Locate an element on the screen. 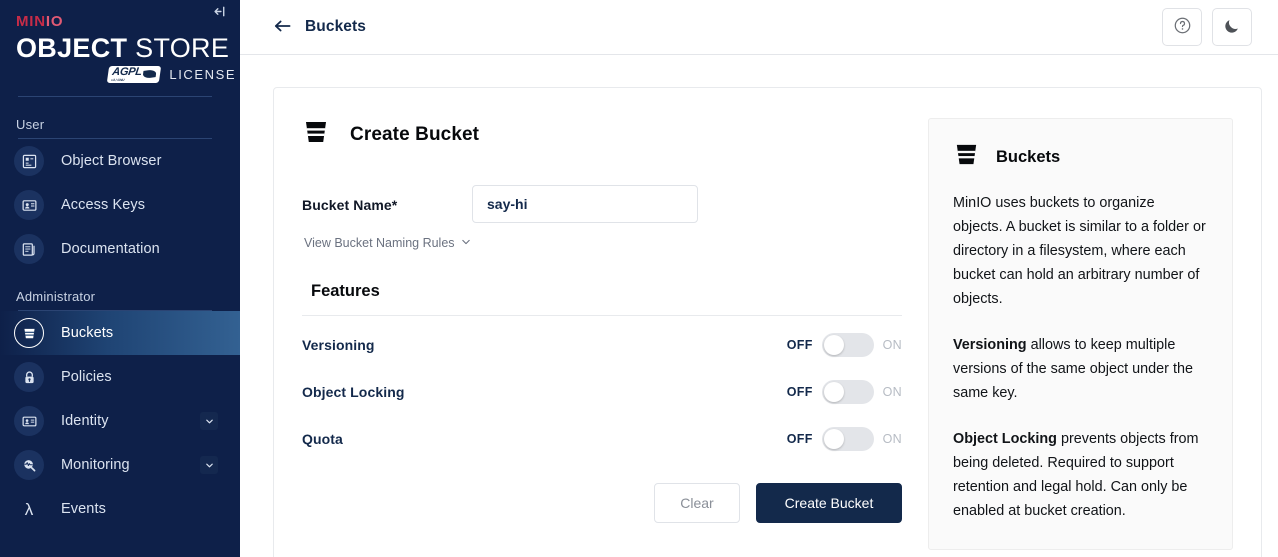 This screenshot has width=1278, height=557. dark-mode-moon-icon is located at coordinates (1232, 27).